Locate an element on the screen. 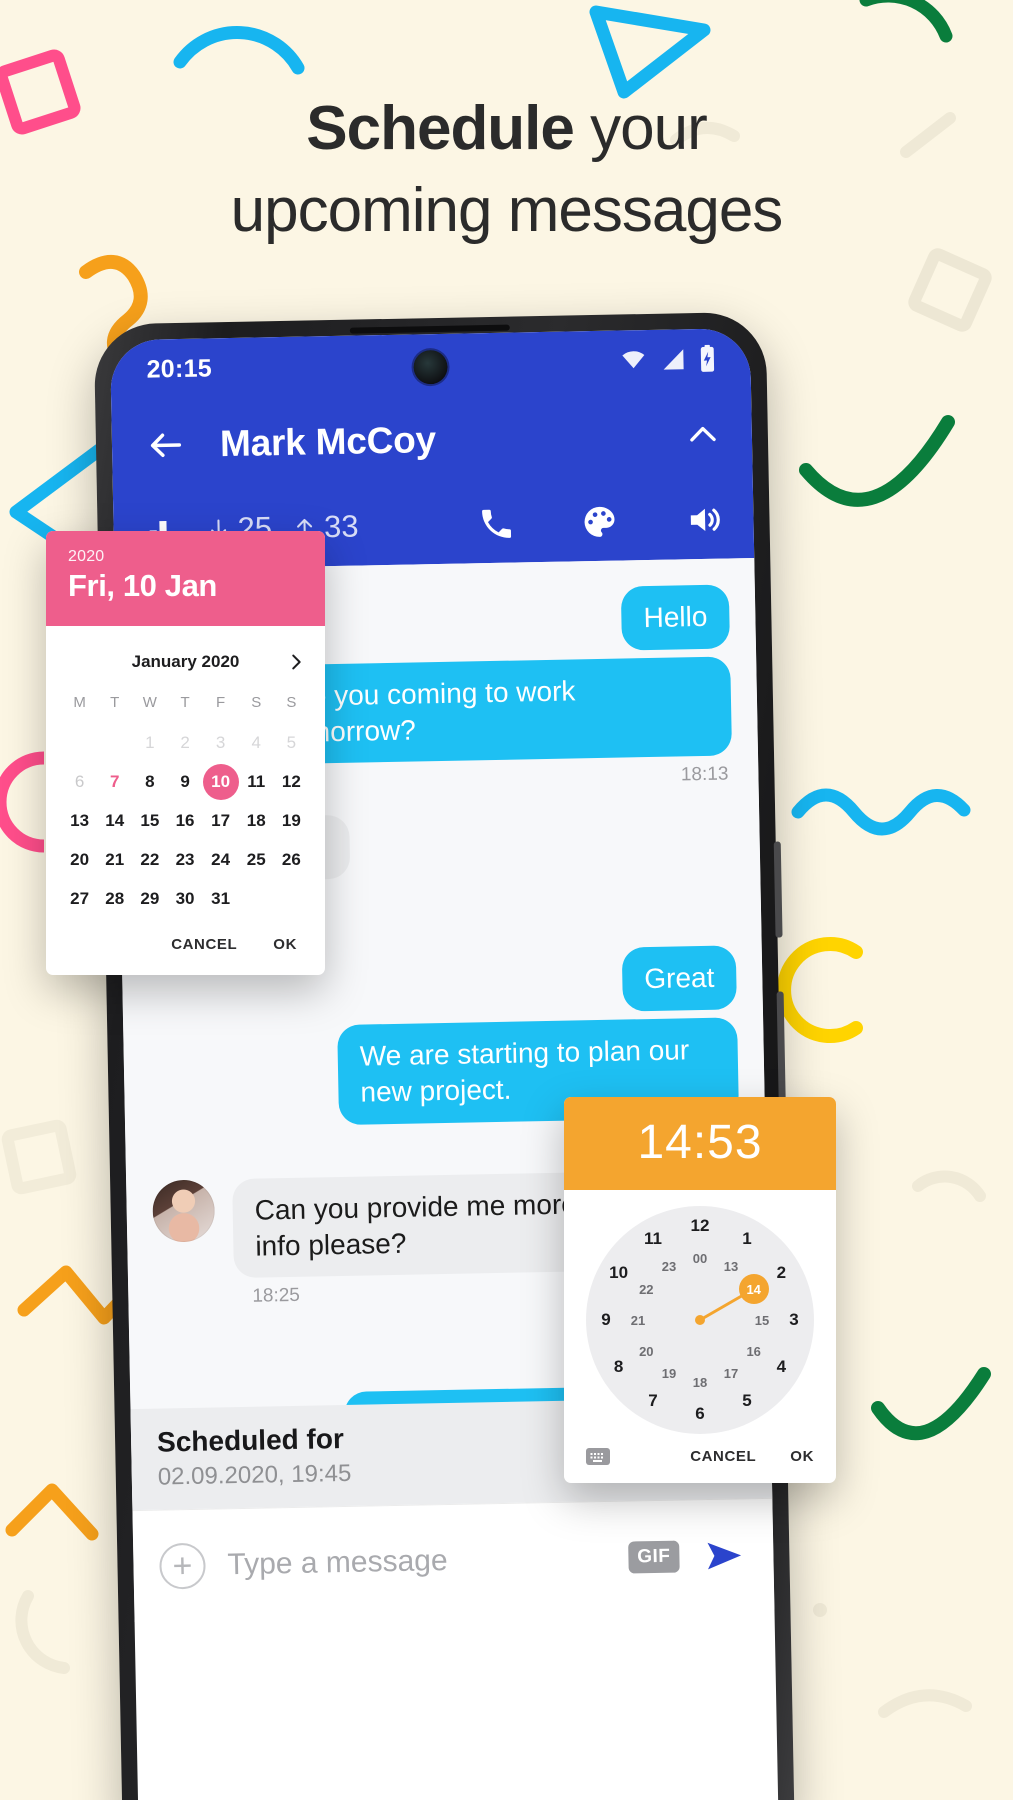 The image size is (1013, 1800). clock-hour-13: 13 is located at coordinates (731, 1266).